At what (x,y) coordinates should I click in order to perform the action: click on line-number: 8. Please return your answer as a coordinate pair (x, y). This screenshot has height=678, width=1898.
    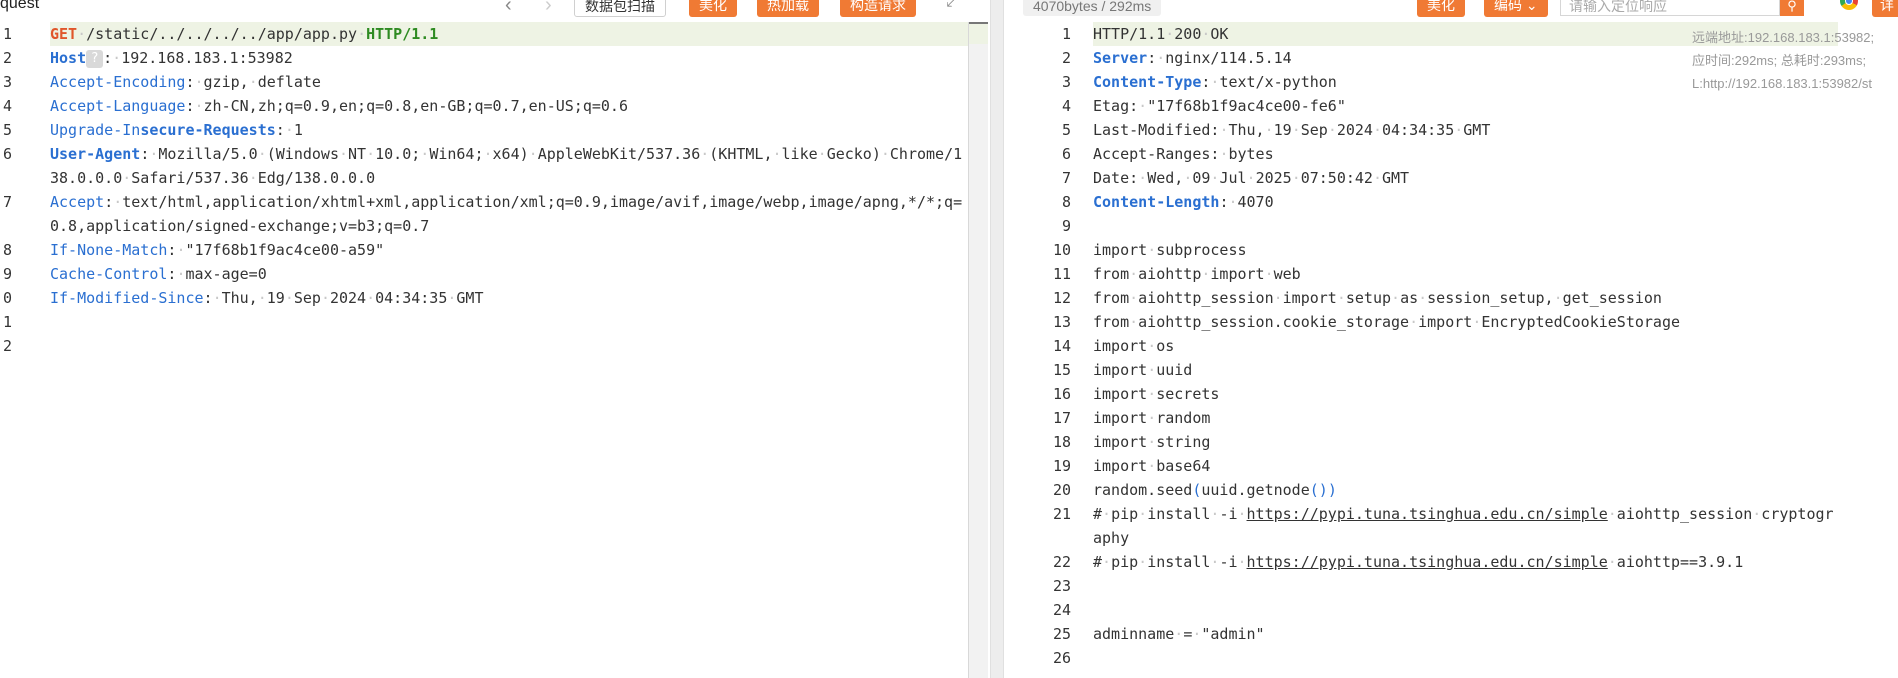
    Looking at the image, I should click on (1066, 202).